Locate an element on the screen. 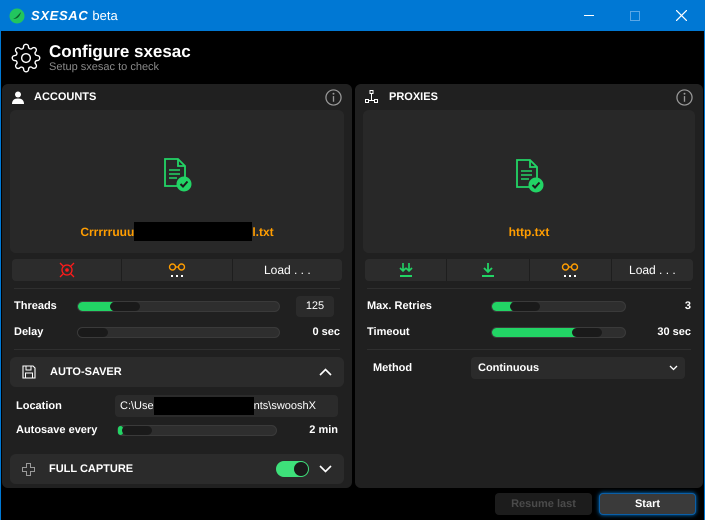 This screenshot has height=520, width=705. page-subtitle: Setup sxesac to check is located at coordinates (104, 67).